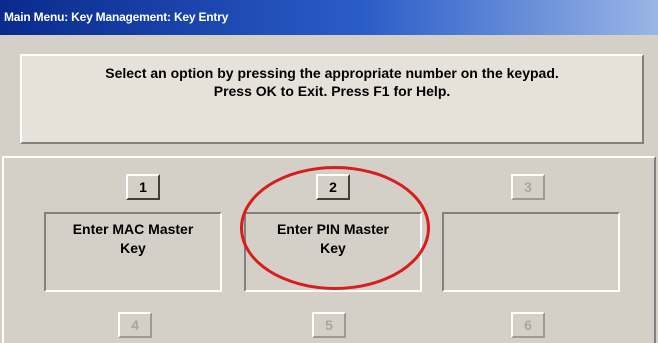 This screenshot has height=343, width=658. I want to click on option-1-label-line-1: Enter MAC Master, so click(133, 229).